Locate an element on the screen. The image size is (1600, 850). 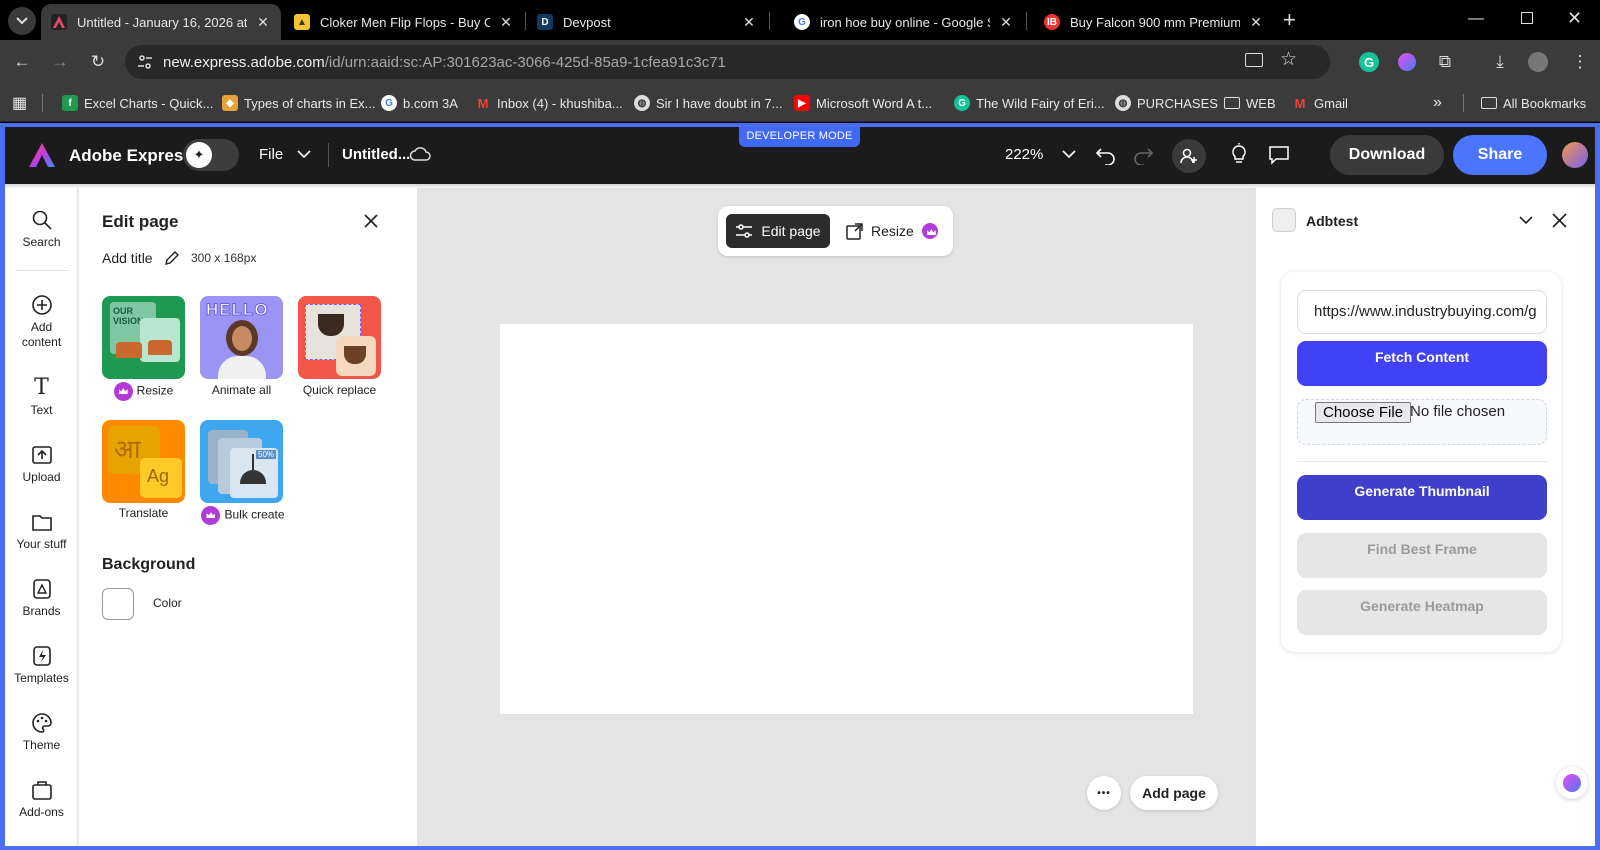
lightbulb-icon is located at coordinates (1239, 155).